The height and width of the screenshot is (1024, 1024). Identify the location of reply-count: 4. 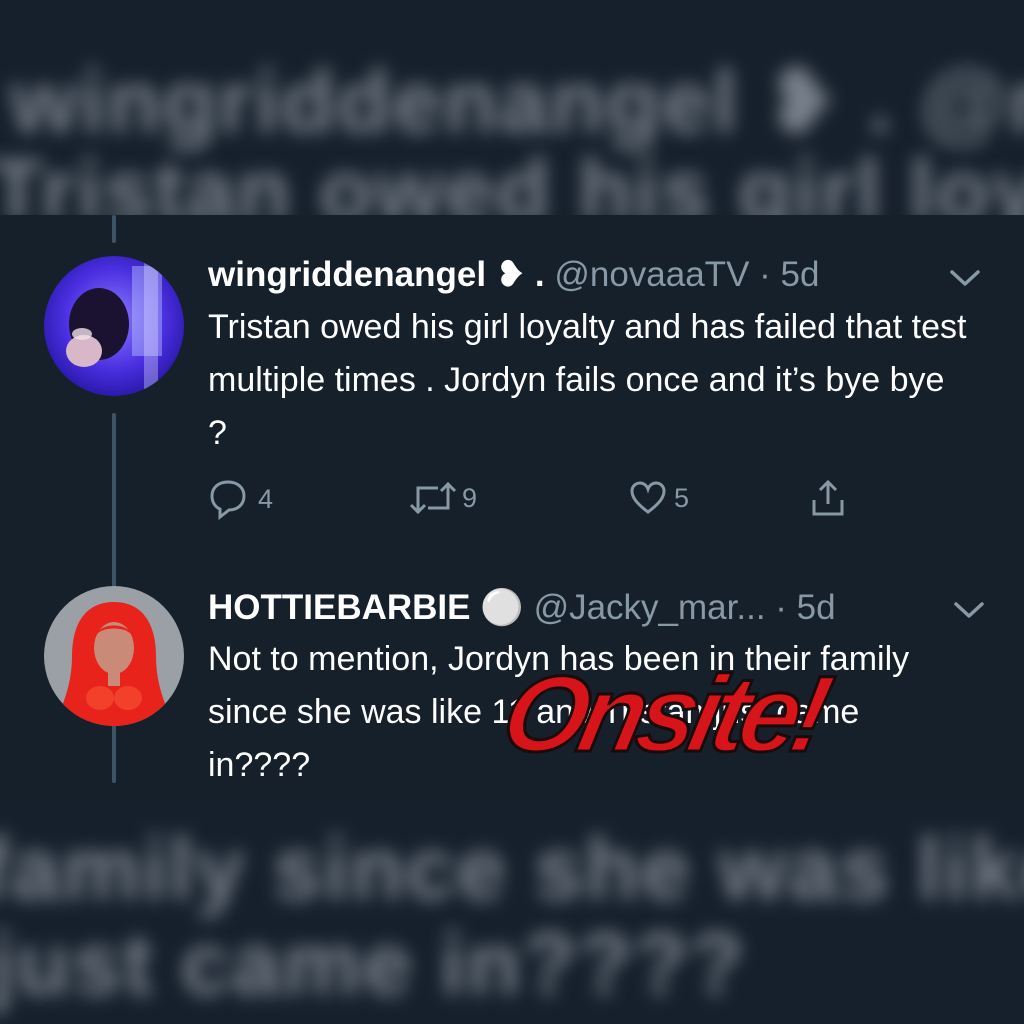
(266, 498).